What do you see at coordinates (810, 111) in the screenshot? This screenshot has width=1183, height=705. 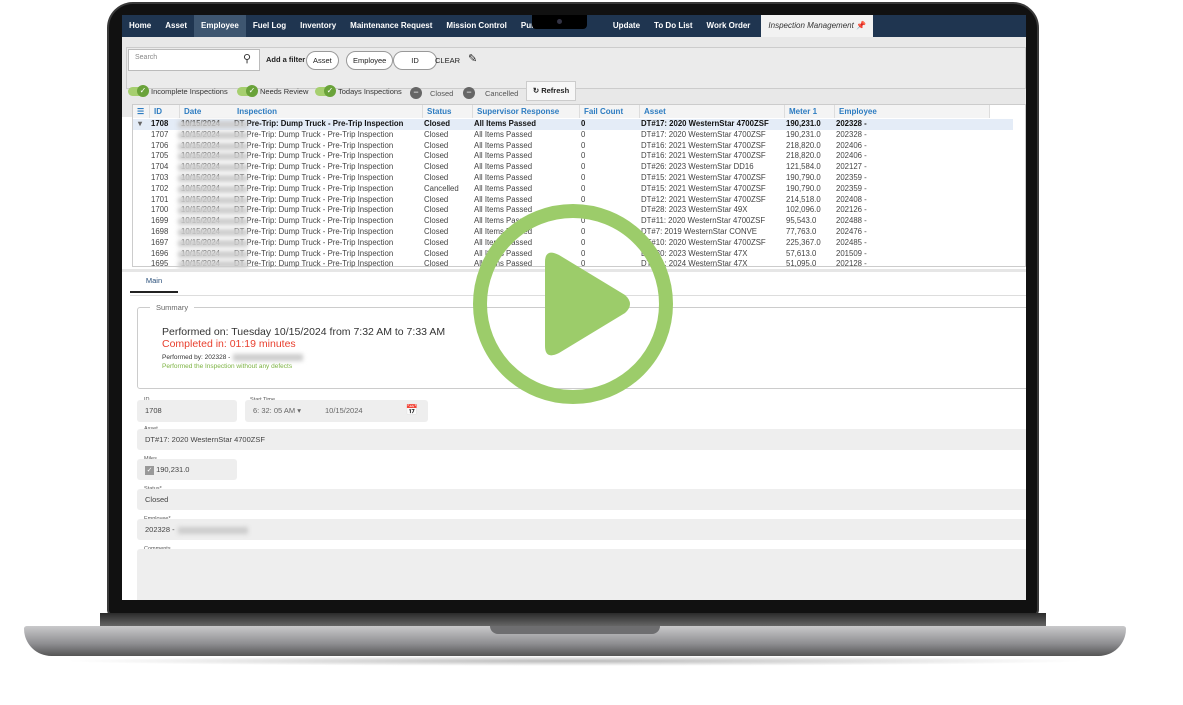 I see `column-header-meter-1: Meter 1` at bounding box center [810, 111].